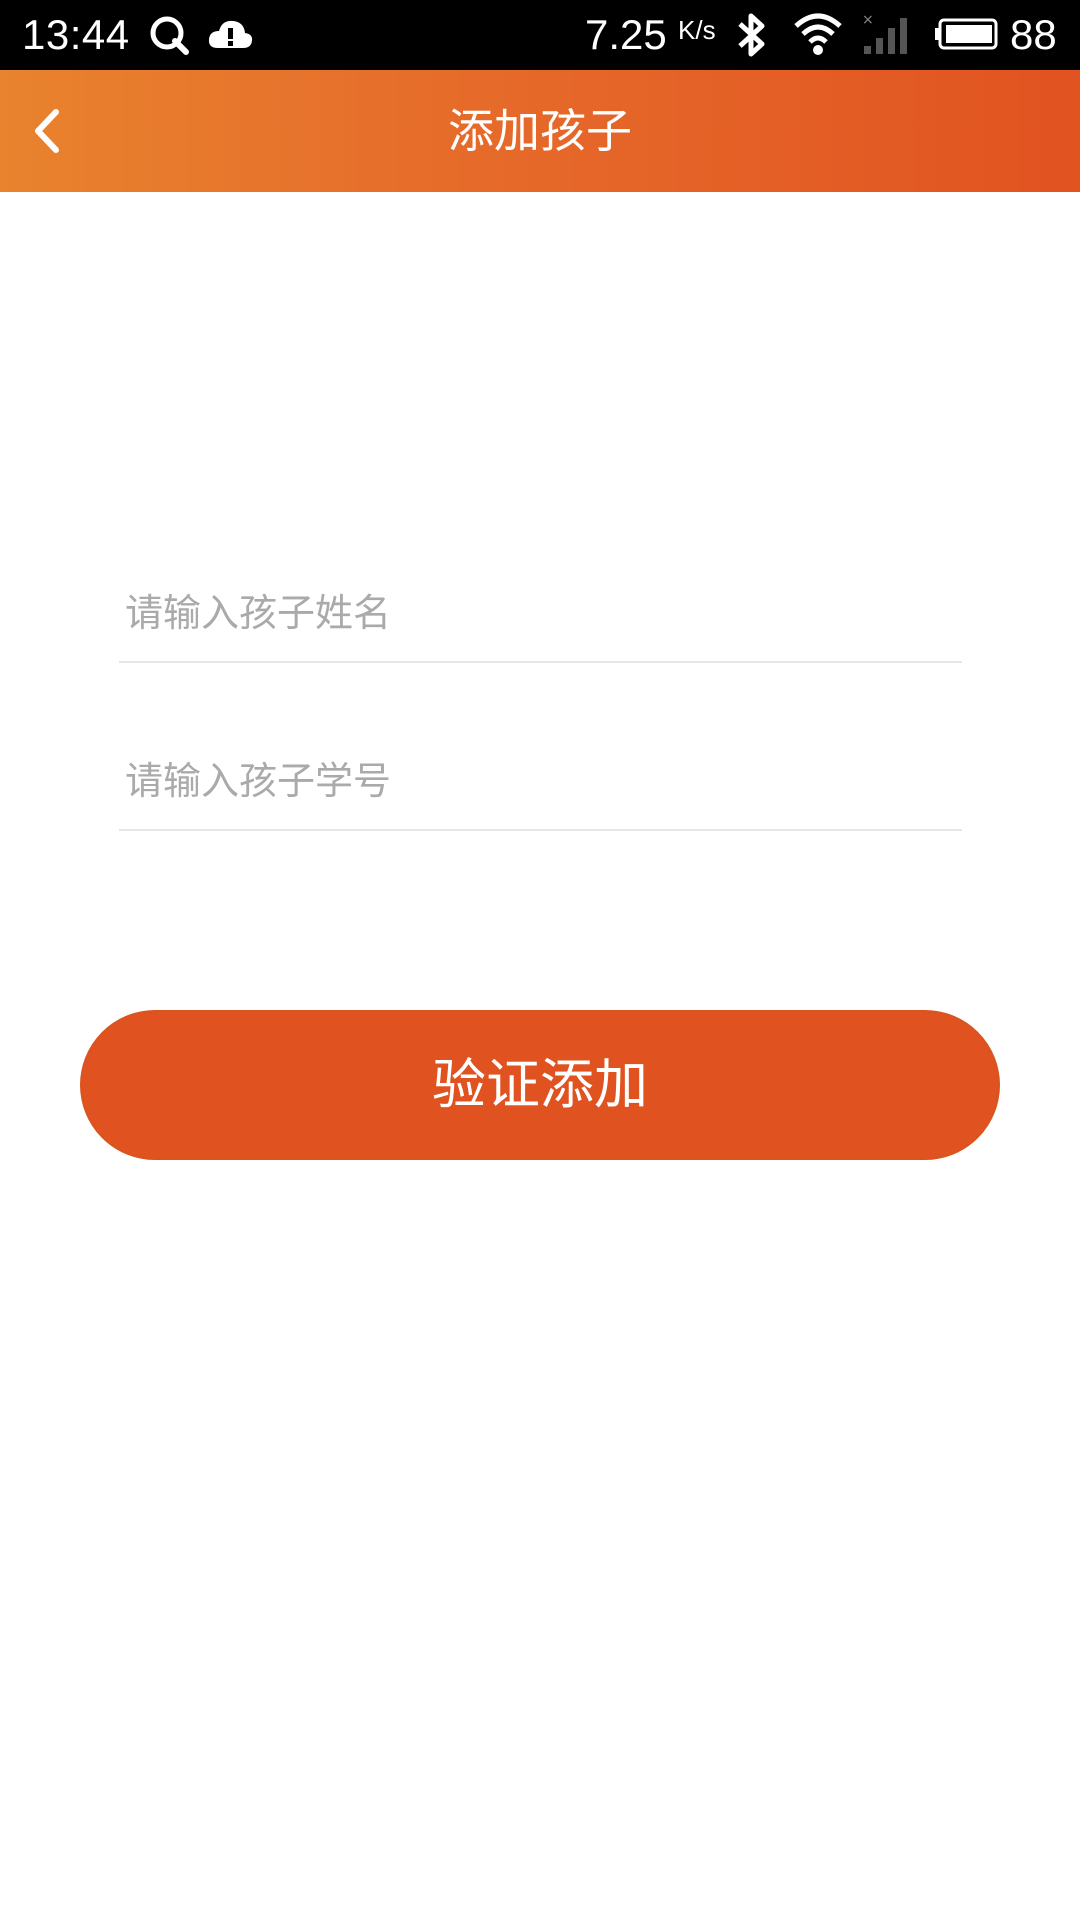  Describe the element at coordinates (697, 30) in the screenshot. I see `network-speed-unit: K/s` at that location.